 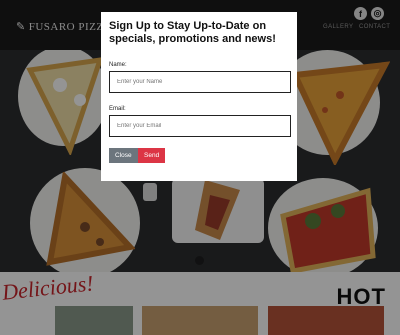 What do you see at coordinates (200, 82) in the screenshot?
I see `name-input` at bounding box center [200, 82].